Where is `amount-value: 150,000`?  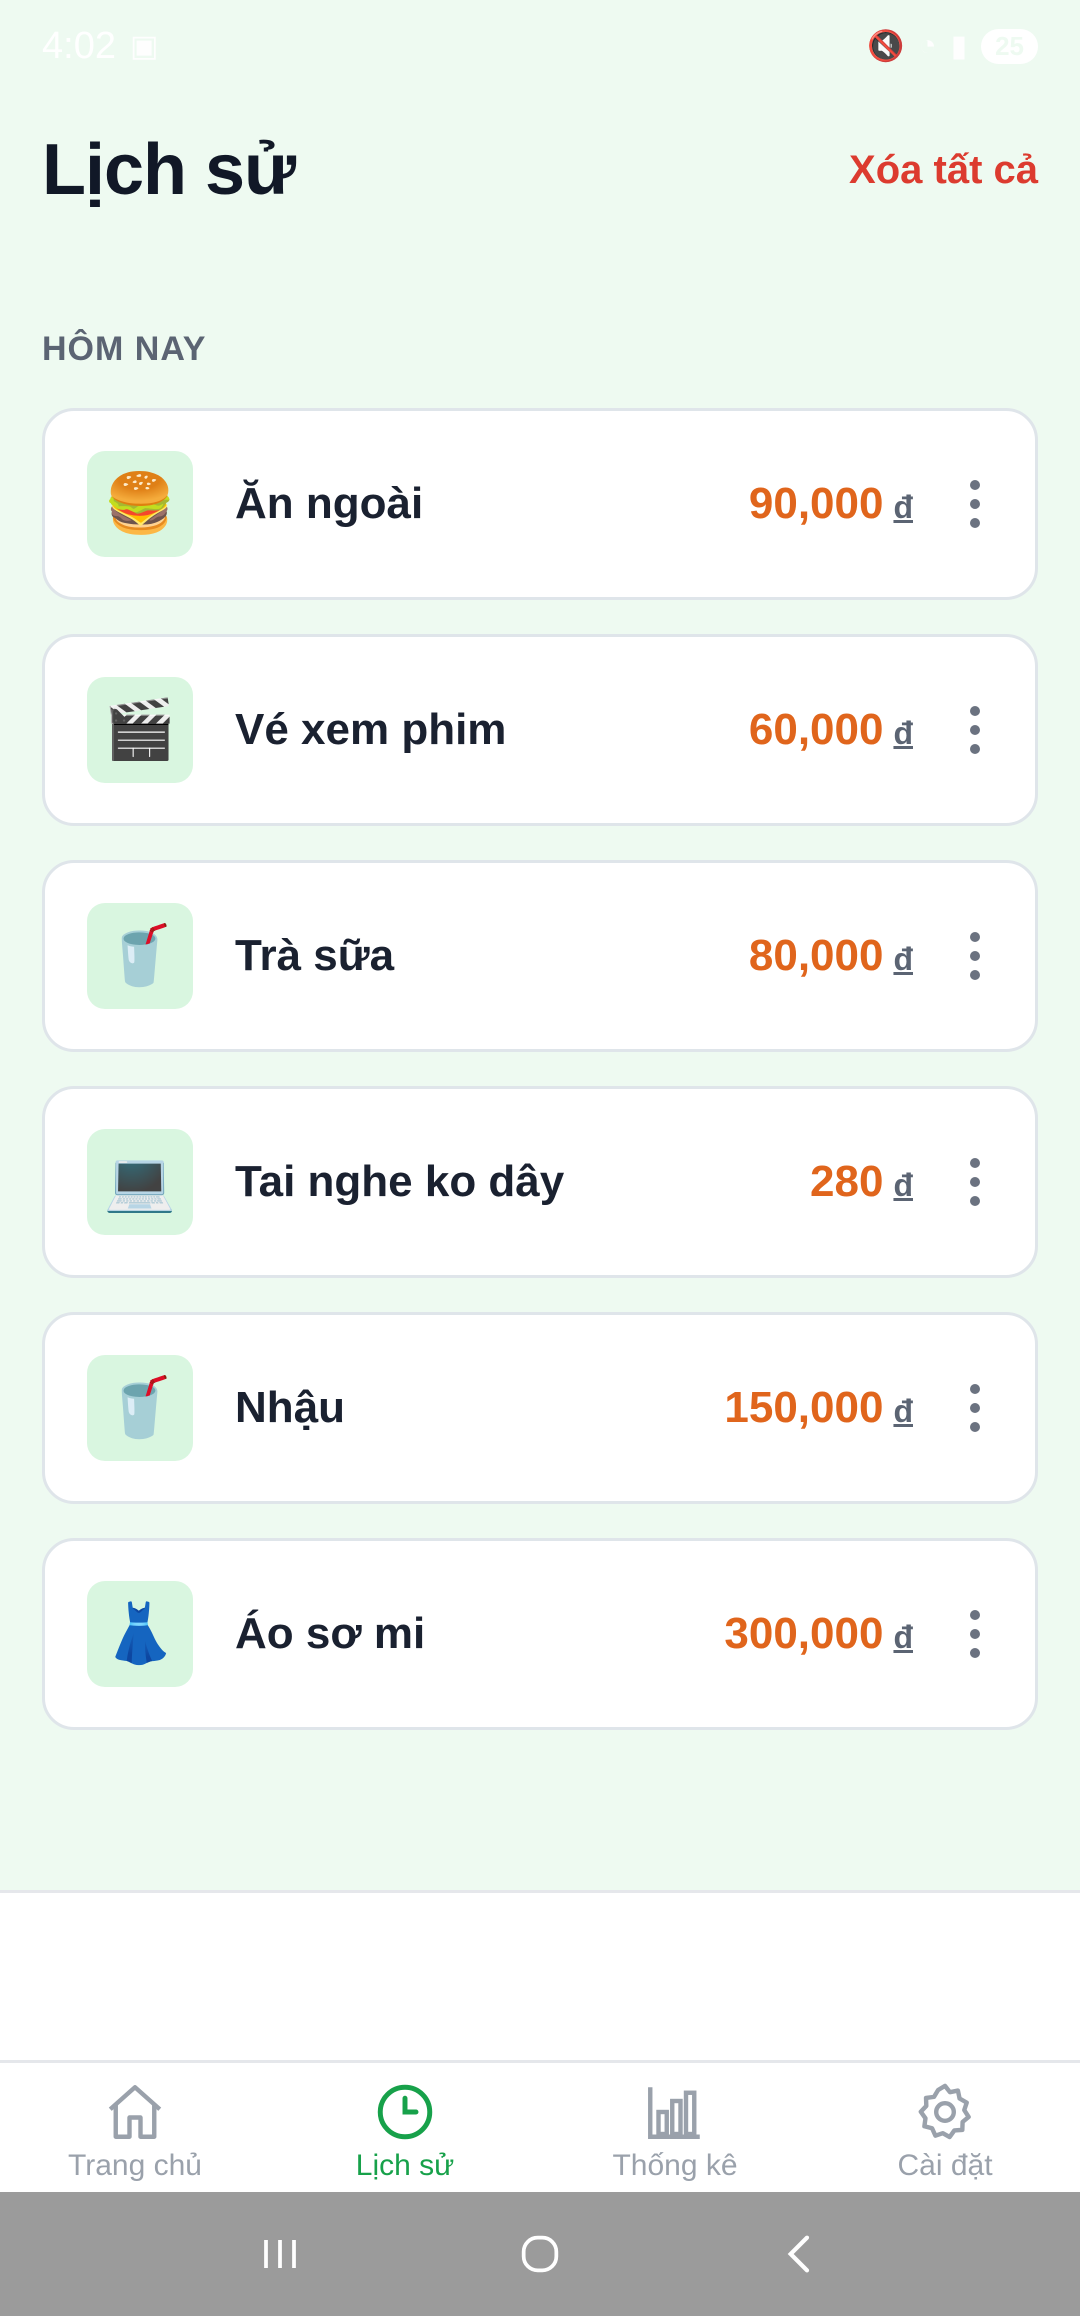
amount-value: 150,000 is located at coordinates (804, 1407).